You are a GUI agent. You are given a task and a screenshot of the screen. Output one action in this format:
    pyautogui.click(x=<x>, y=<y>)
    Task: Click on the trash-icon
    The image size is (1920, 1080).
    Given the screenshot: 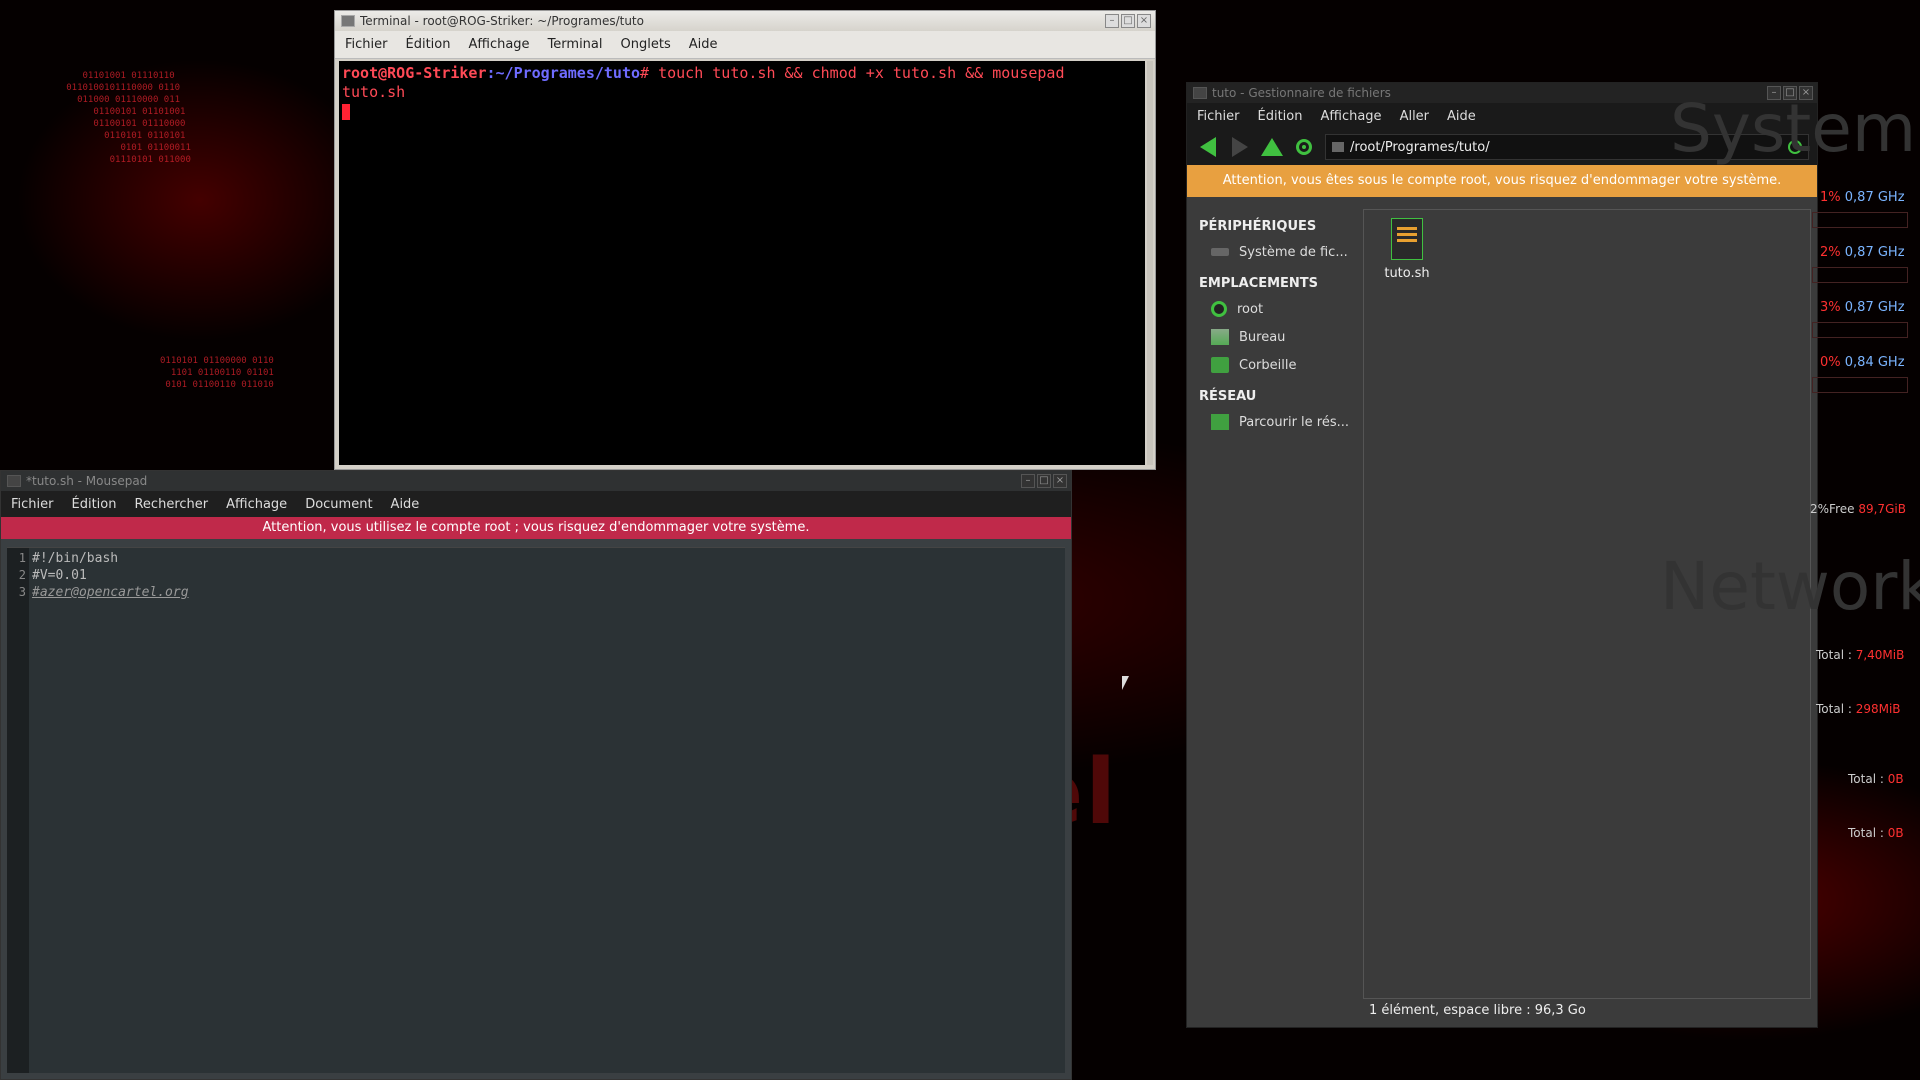 What is the action you would take?
    pyautogui.click(x=1220, y=365)
    